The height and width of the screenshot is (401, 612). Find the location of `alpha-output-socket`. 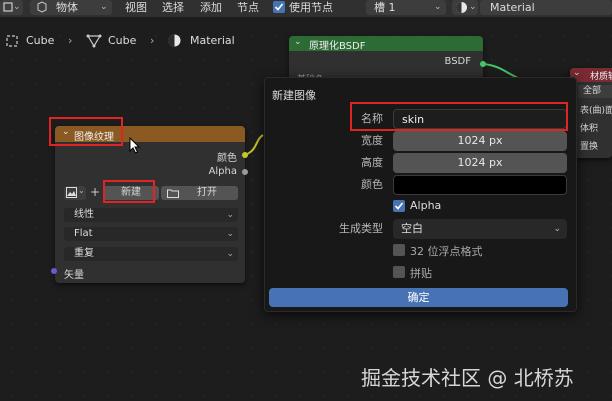

alpha-output-socket is located at coordinates (245, 172).